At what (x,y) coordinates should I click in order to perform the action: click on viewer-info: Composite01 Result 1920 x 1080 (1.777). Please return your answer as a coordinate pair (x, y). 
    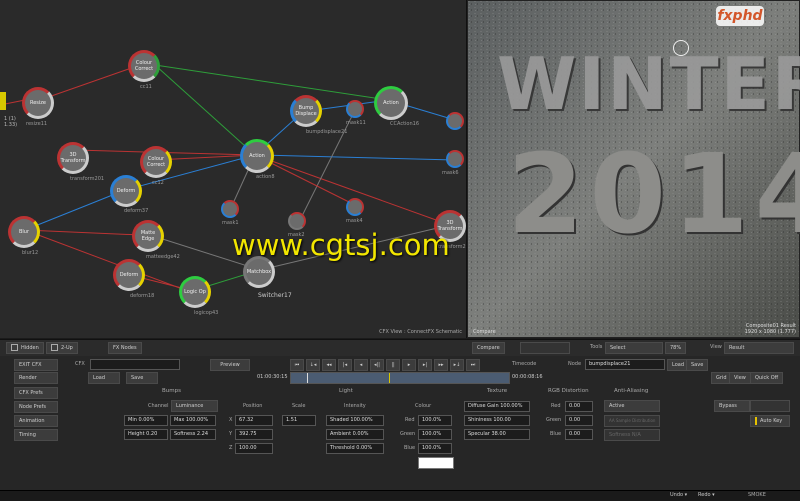
    Looking at the image, I should click on (770, 329).